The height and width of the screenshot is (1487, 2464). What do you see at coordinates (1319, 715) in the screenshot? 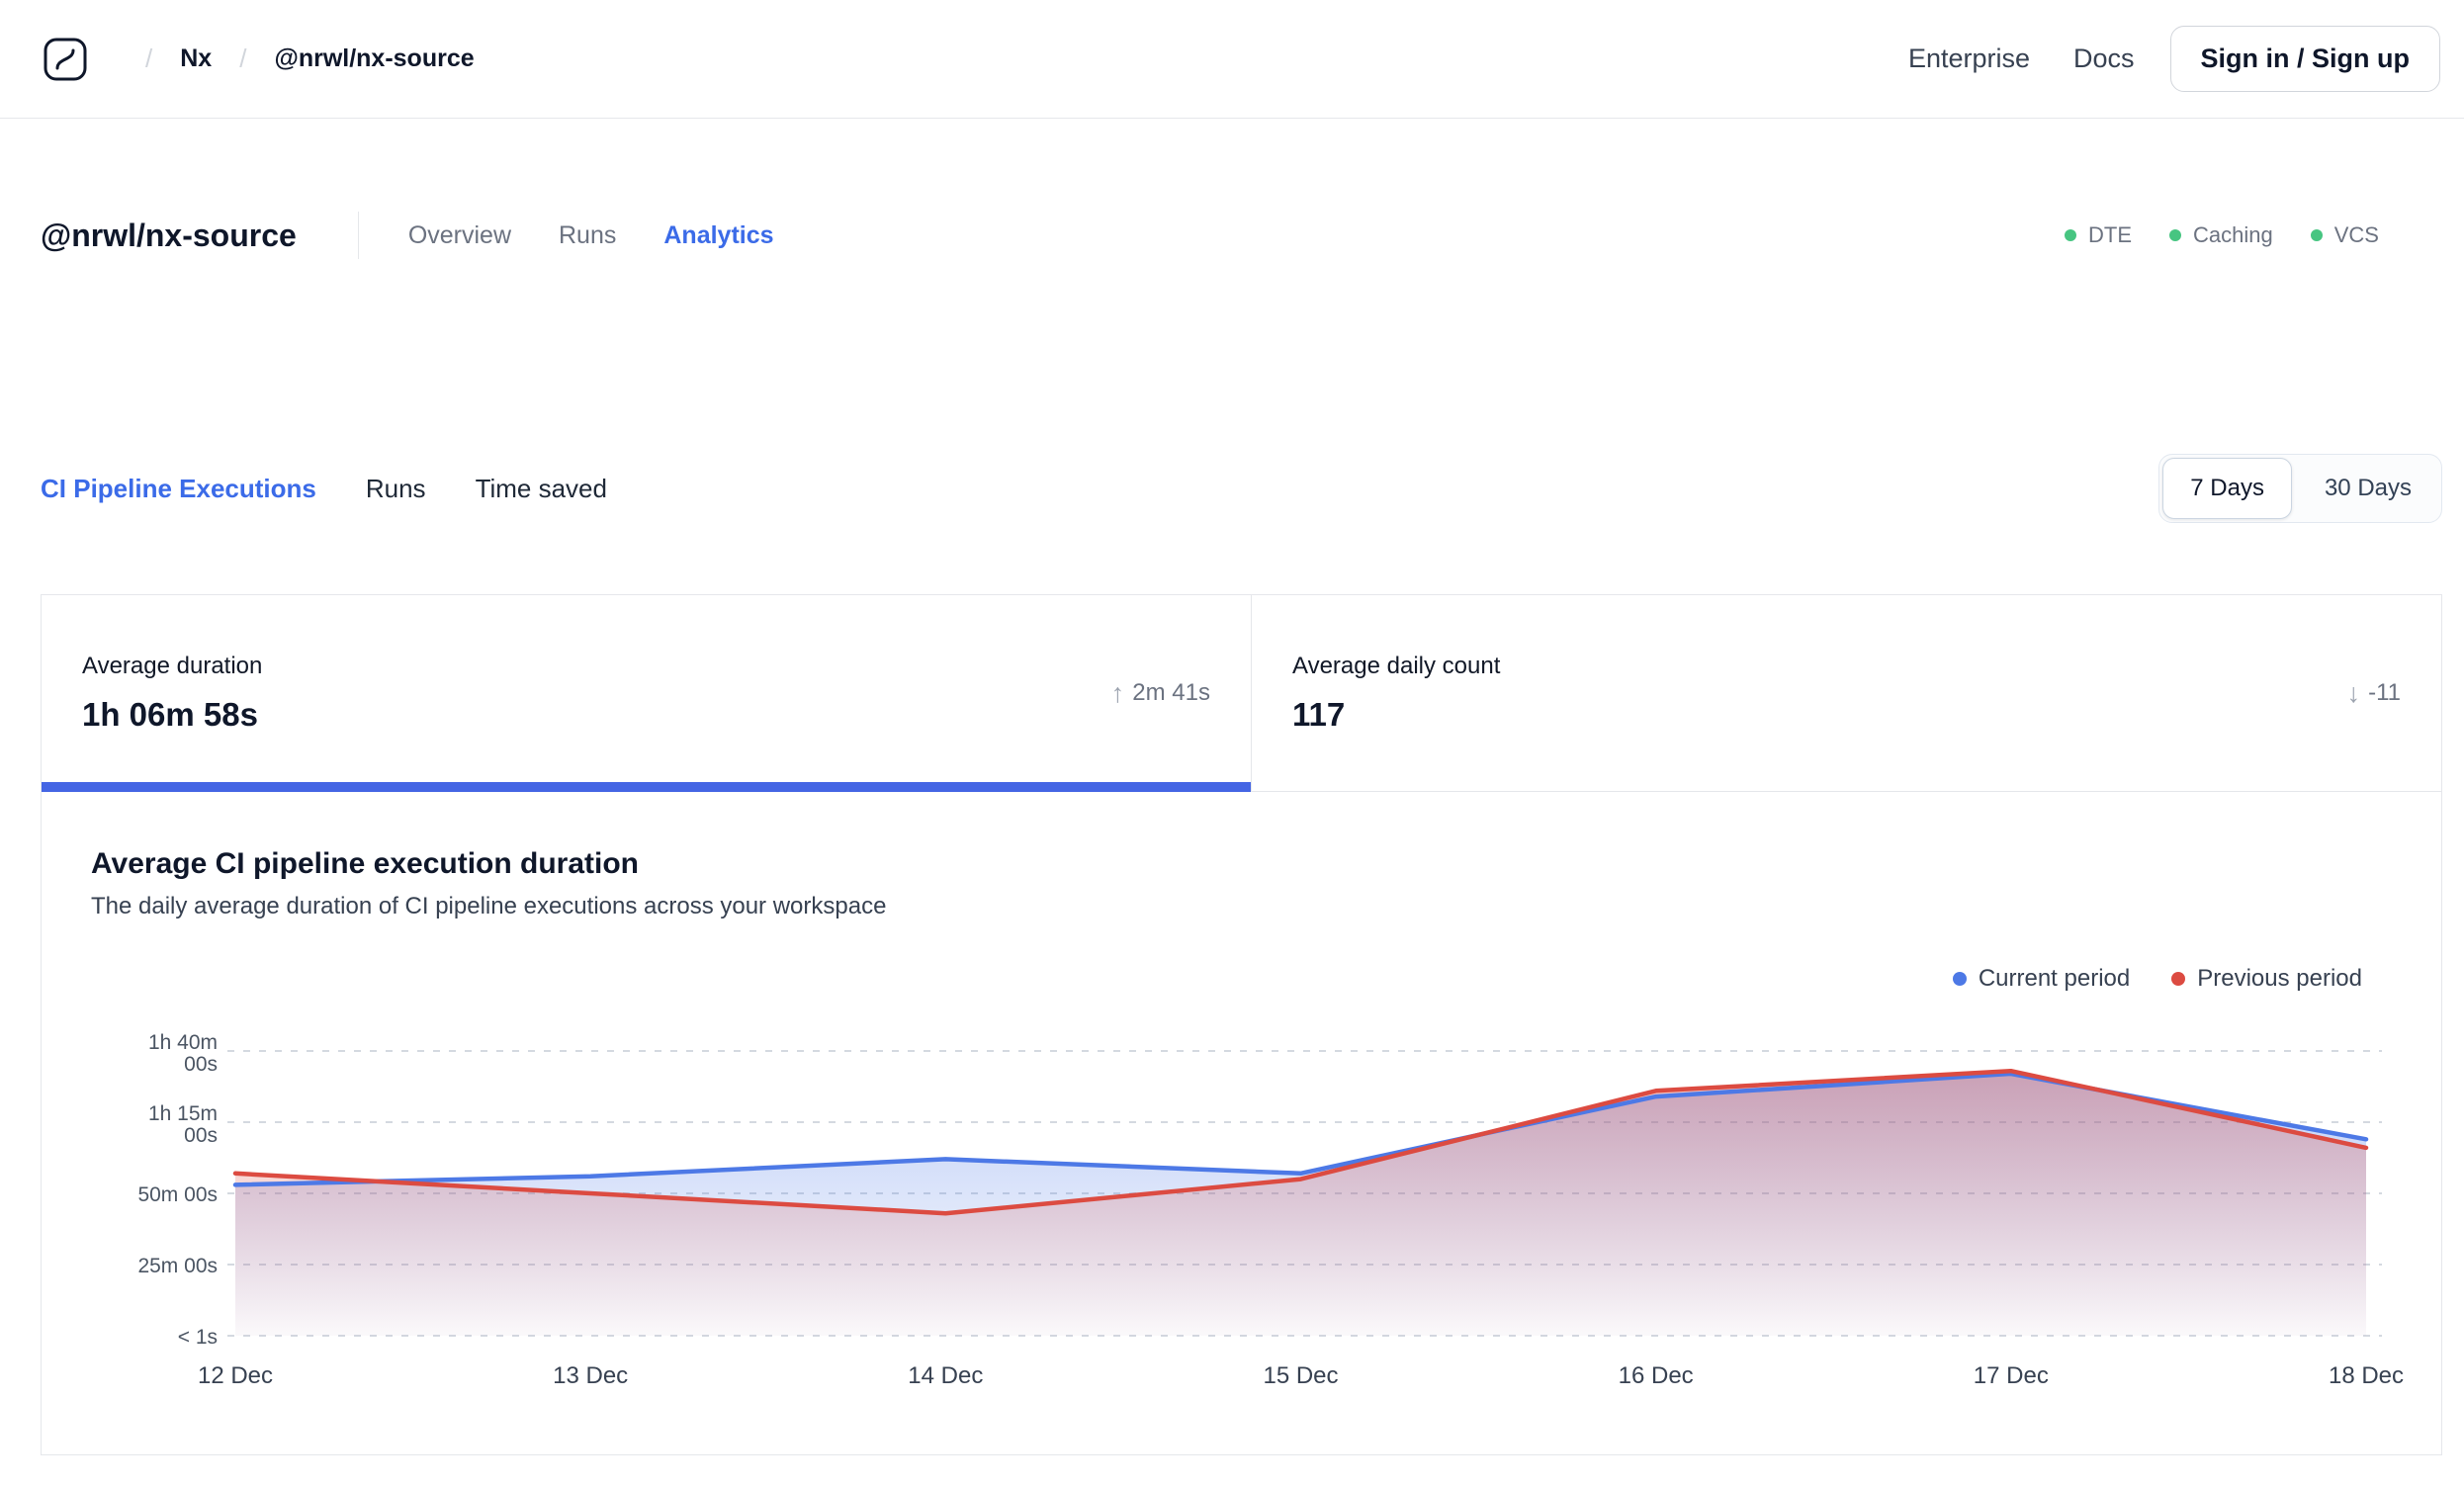
I see `metric-value: 117` at bounding box center [1319, 715].